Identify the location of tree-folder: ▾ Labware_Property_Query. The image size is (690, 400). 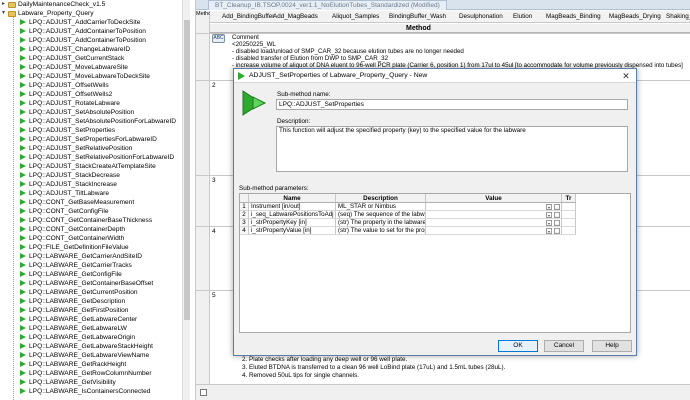
(97, 13).